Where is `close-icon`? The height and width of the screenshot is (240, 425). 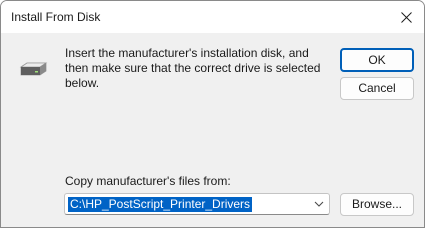
close-icon is located at coordinates (406, 17).